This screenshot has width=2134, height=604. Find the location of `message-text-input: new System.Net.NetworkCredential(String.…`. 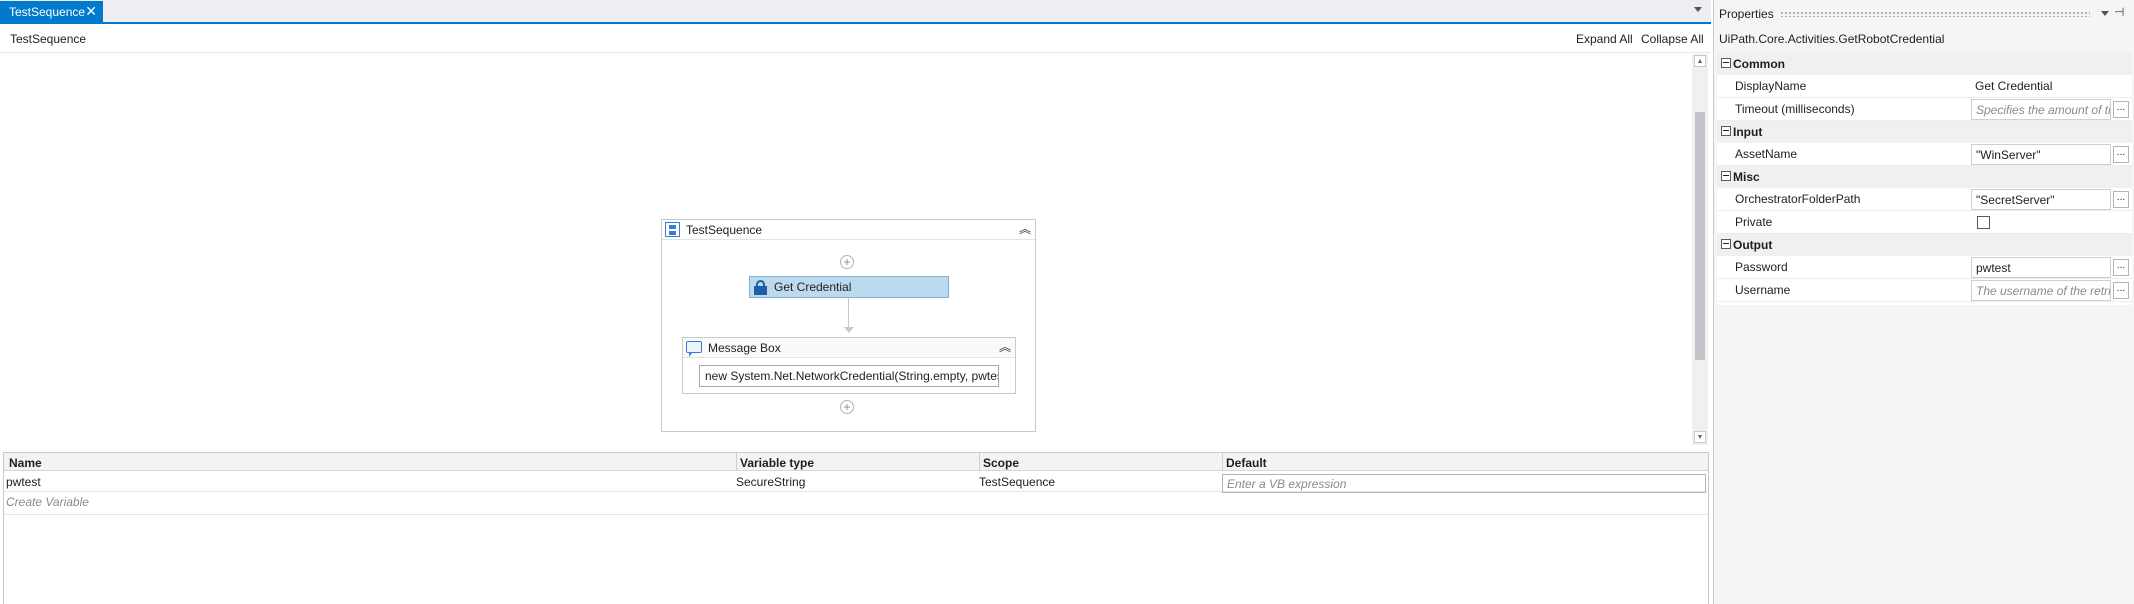

message-text-input: new System.Net.NetworkCredential(String.… is located at coordinates (849, 376).